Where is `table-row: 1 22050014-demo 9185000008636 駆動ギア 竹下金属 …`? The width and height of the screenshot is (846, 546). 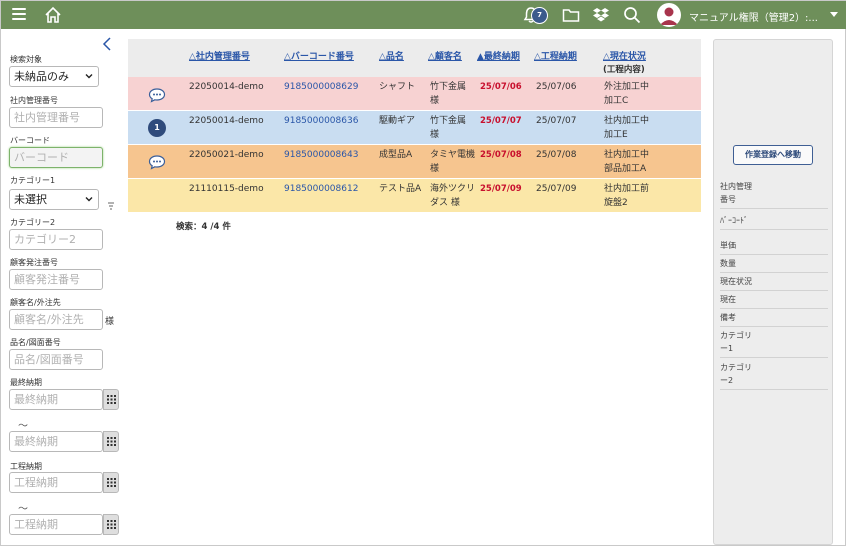 table-row: 1 22050014-demo 9185000008636 駆動ギア 竹下金属 … is located at coordinates (414, 127).